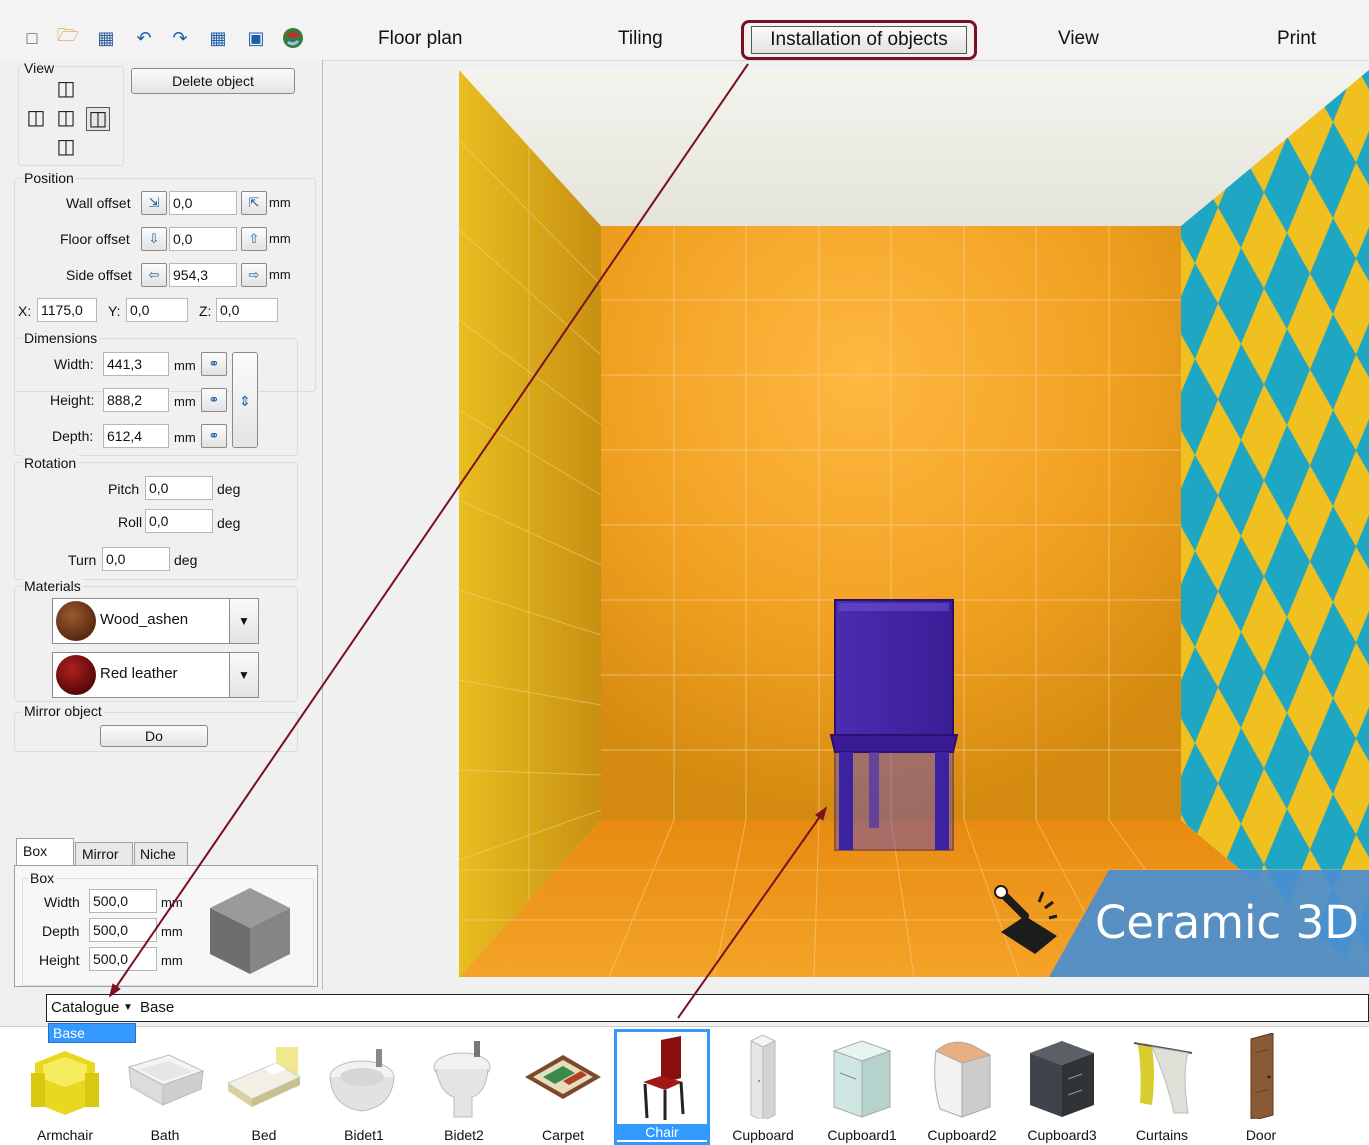  What do you see at coordinates (1062, 1079) in the screenshot?
I see `cupboard3-icon` at bounding box center [1062, 1079].